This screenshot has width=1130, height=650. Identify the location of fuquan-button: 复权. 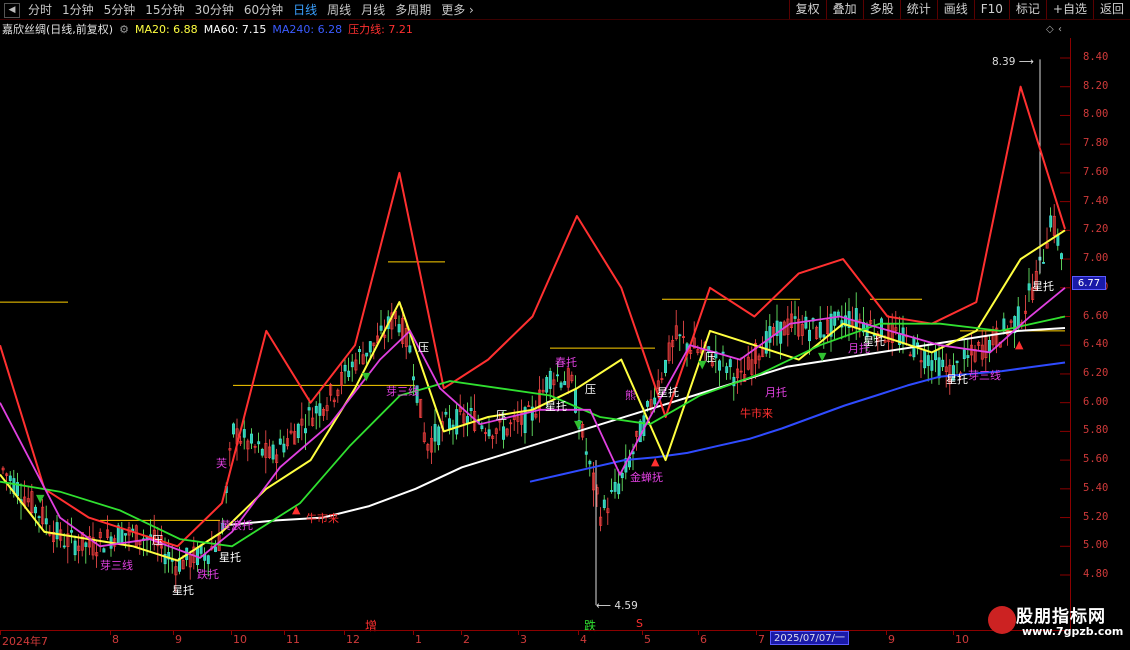
(807, 9).